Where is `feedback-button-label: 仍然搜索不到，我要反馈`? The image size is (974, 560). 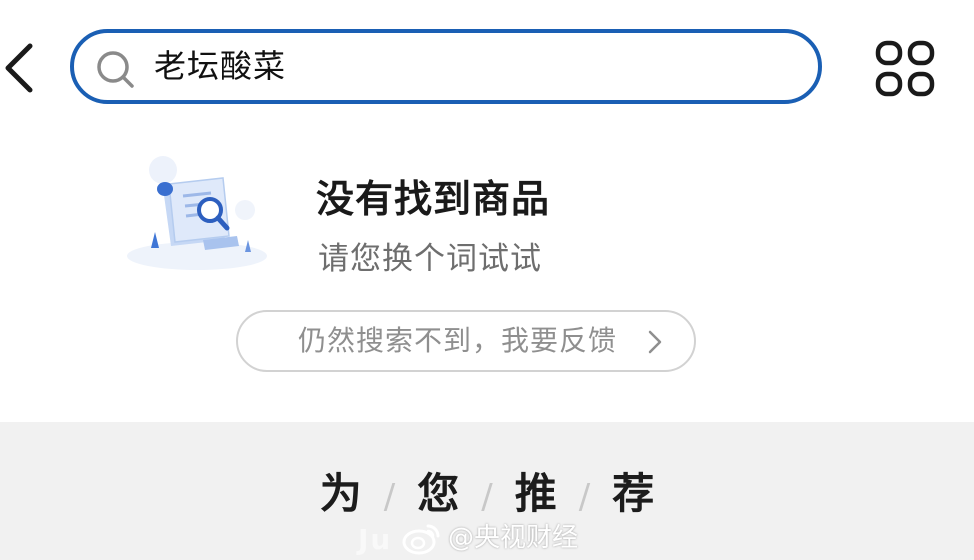
feedback-button-label: 仍然搜索不到，我要反馈 is located at coordinates (458, 340).